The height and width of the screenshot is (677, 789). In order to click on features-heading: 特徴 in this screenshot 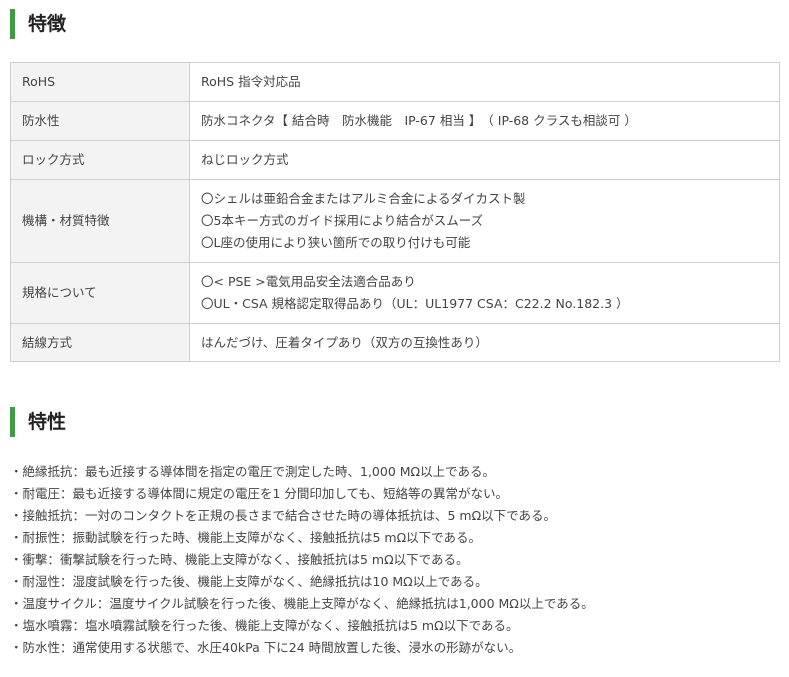, I will do `click(38, 24)`.